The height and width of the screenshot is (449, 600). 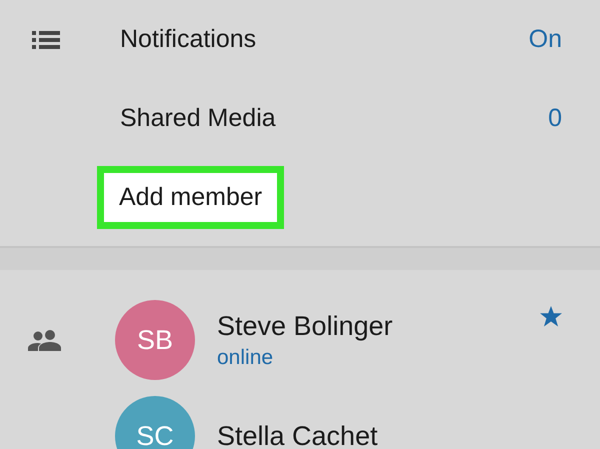 What do you see at coordinates (305, 326) in the screenshot?
I see `member-name: Steve Bolinger` at bounding box center [305, 326].